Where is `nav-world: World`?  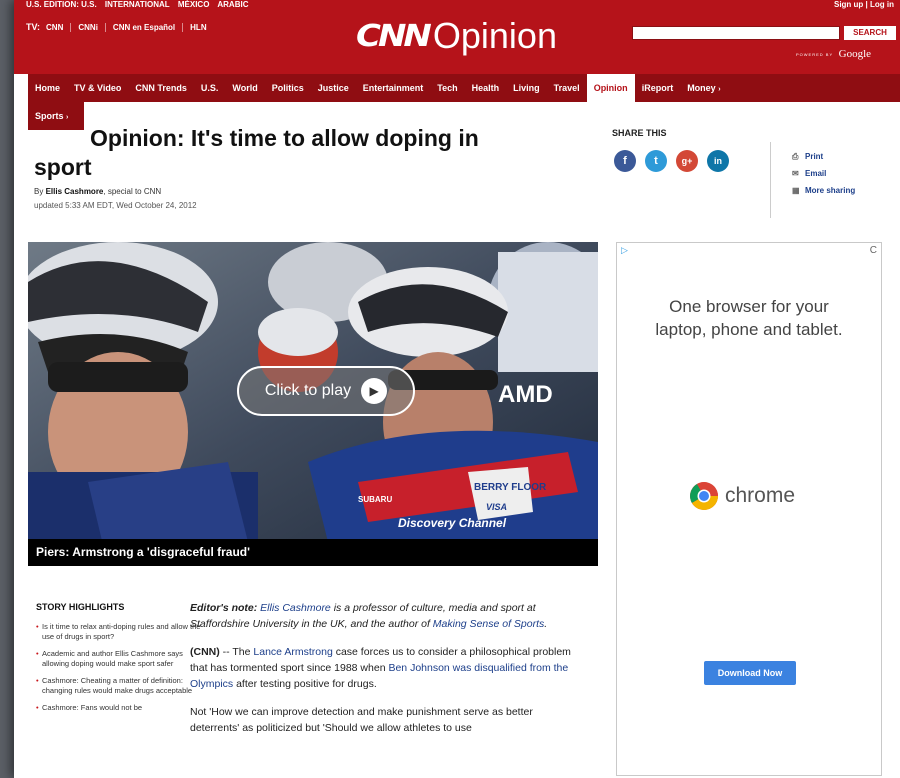
nav-world: World is located at coordinates (244, 88).